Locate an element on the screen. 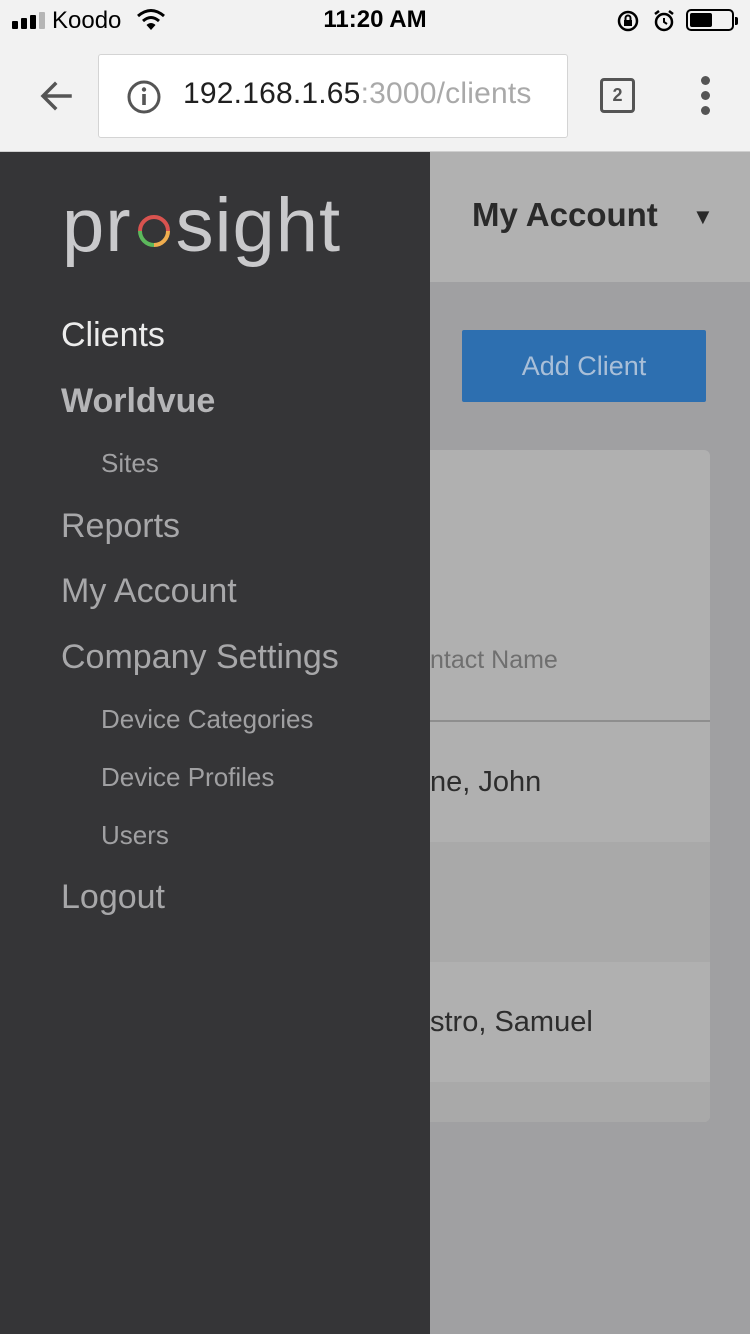 The height and width of the screenshot is (1334, 750). nav-worldvue: Worldvue is located at coordinates (138, 401).